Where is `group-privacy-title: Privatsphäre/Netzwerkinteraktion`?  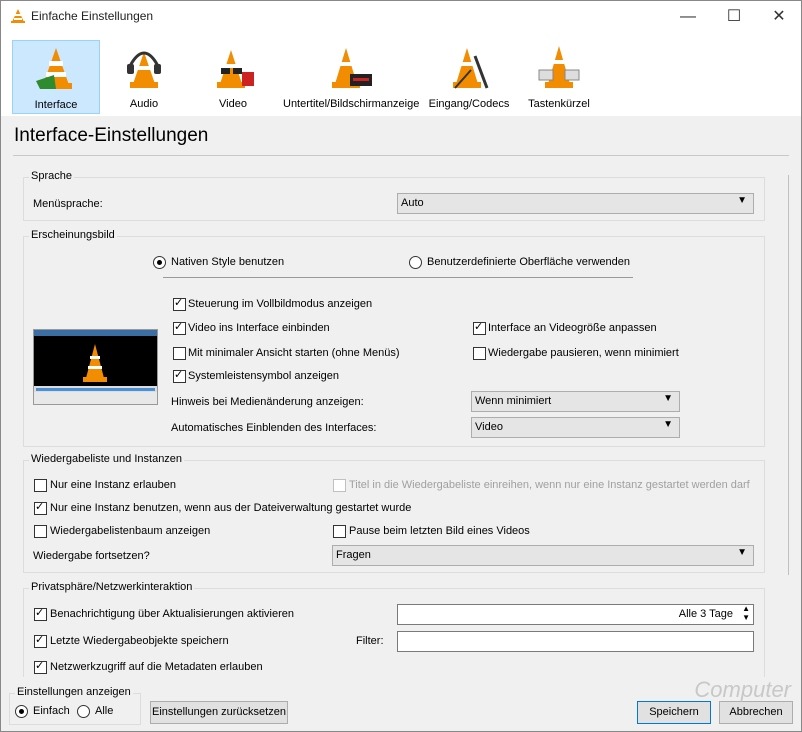
group-privacy-title: Privatsphäre/Netzwerkinteraktion is located at coordinates (112, 587).